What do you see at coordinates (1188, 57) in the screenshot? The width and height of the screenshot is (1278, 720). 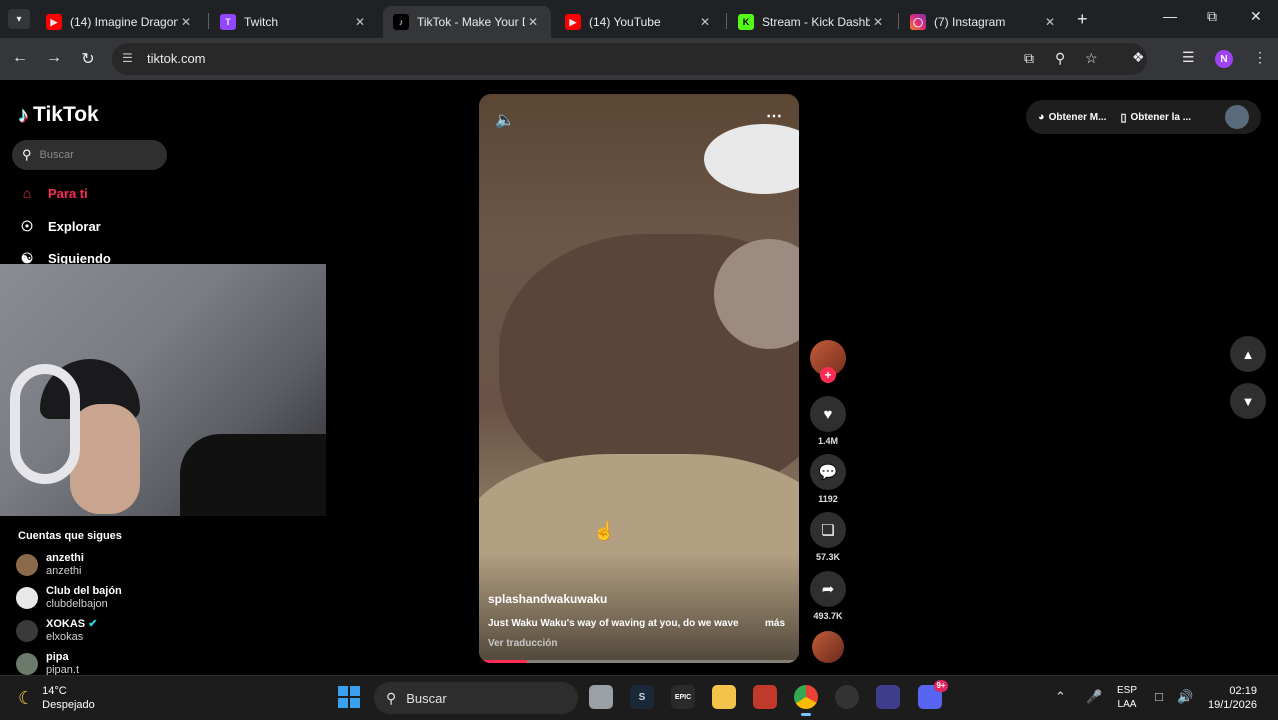 I see `media-controls-icon: ☰` at bounding box center [1188, 57].